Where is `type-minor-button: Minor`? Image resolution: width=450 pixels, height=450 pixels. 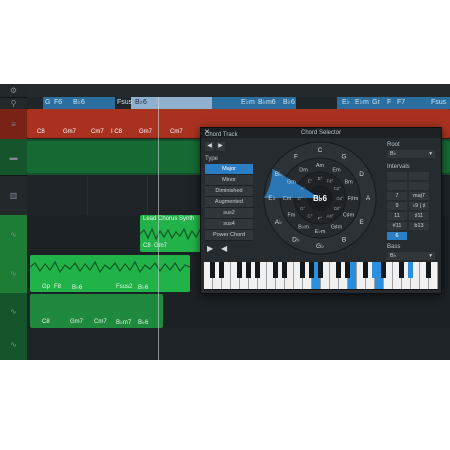 type-minor-button: Minor is located at coordinates (229, 180).